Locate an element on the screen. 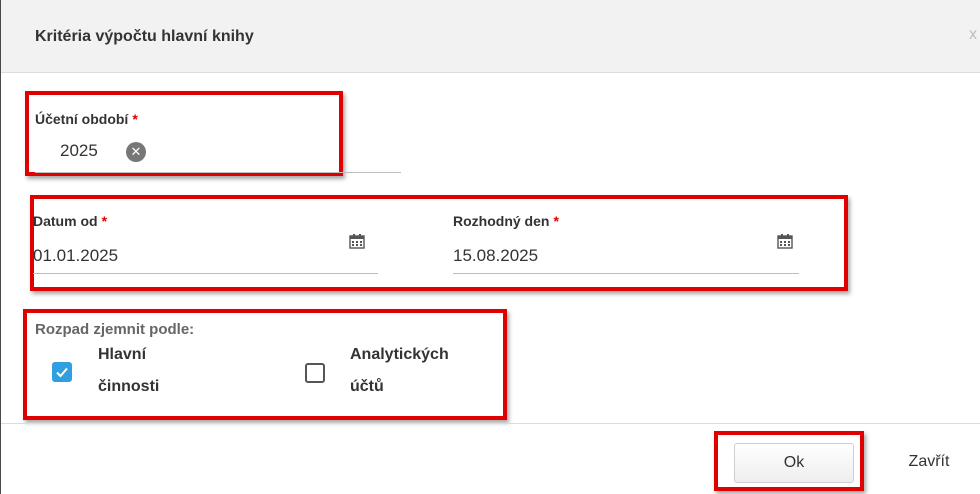 The image size is (980, 494). date-from-label: Datum od * is located at coordinates (70, 221).